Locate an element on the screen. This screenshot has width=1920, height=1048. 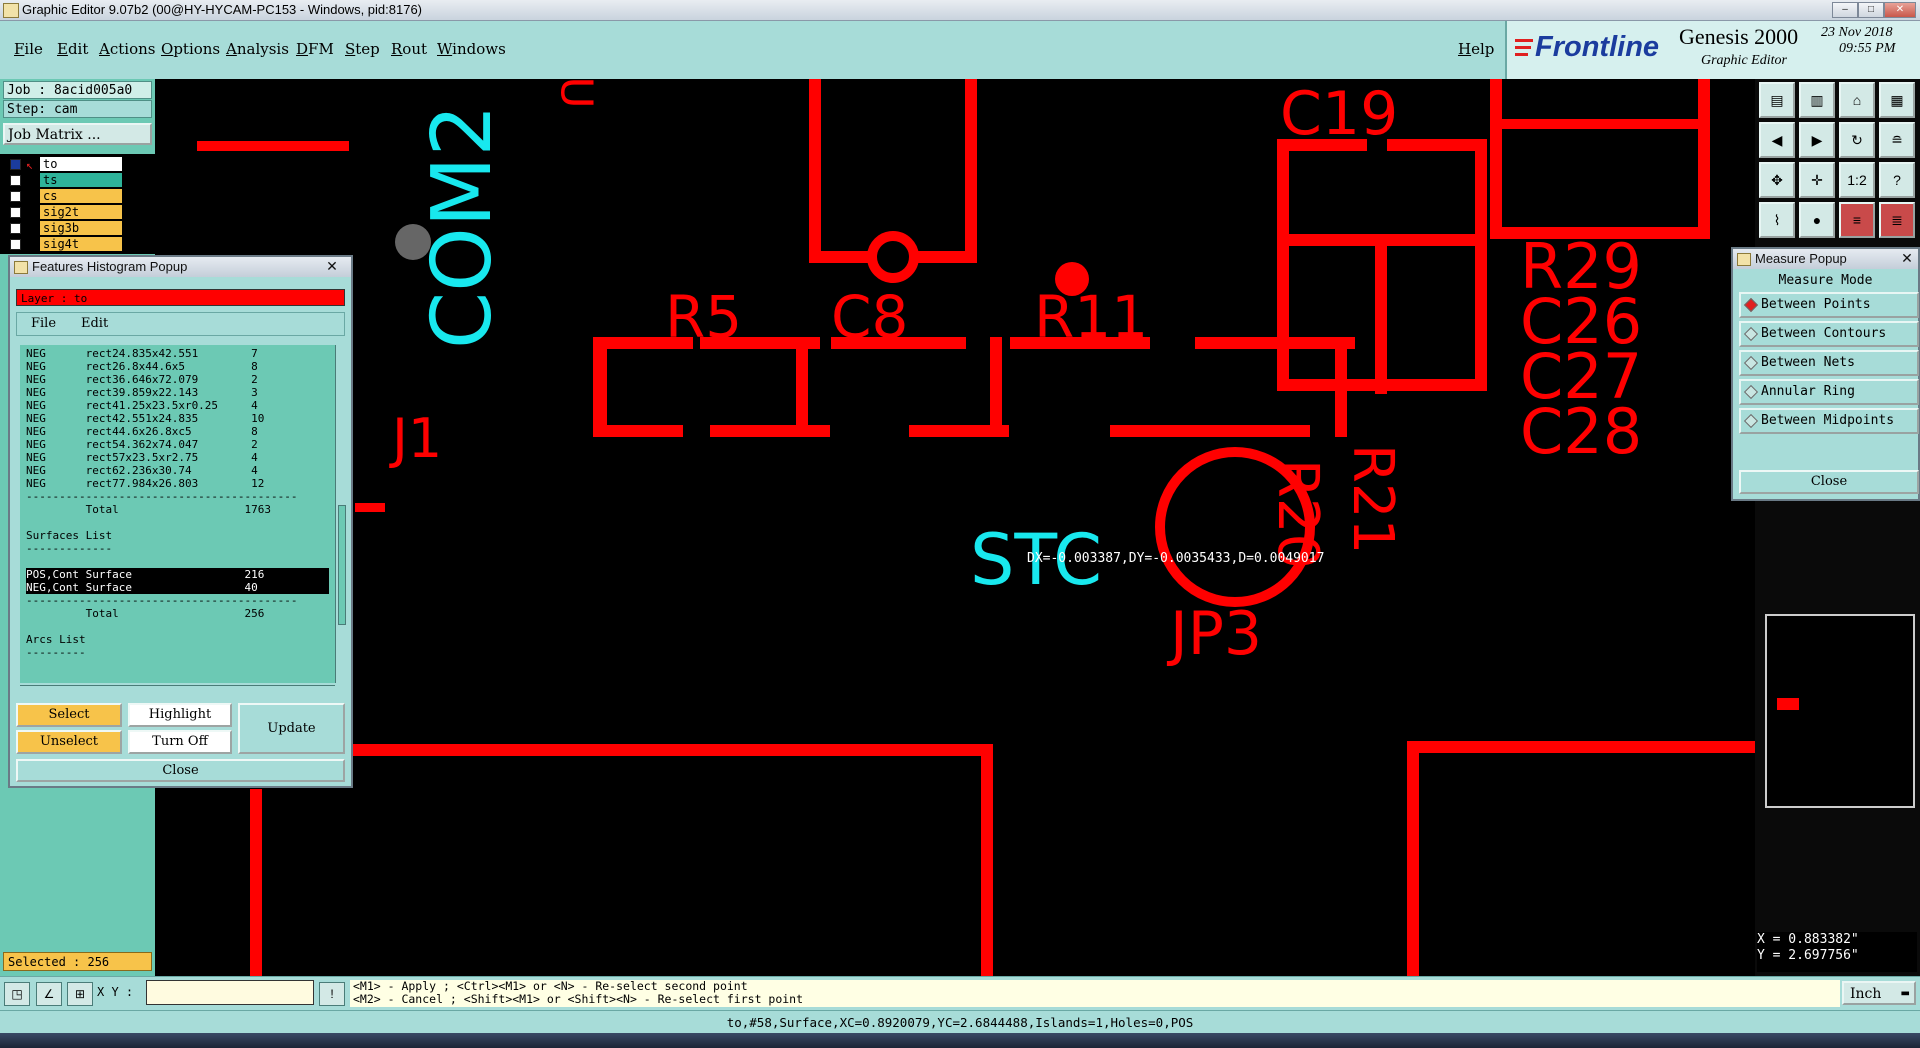
list-item-selected: NEG,Cont Surface 40 is located at coordinates (177, 587).